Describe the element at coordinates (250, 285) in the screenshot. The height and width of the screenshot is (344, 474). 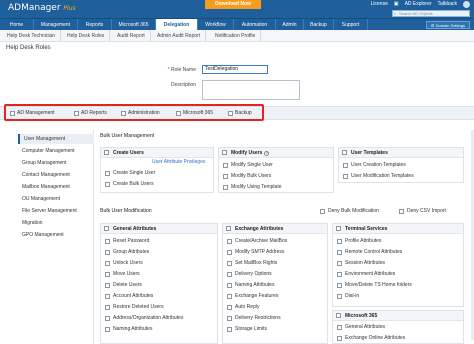
I see `exchange-naming-attributes-option: Naming Attributes` at that location.